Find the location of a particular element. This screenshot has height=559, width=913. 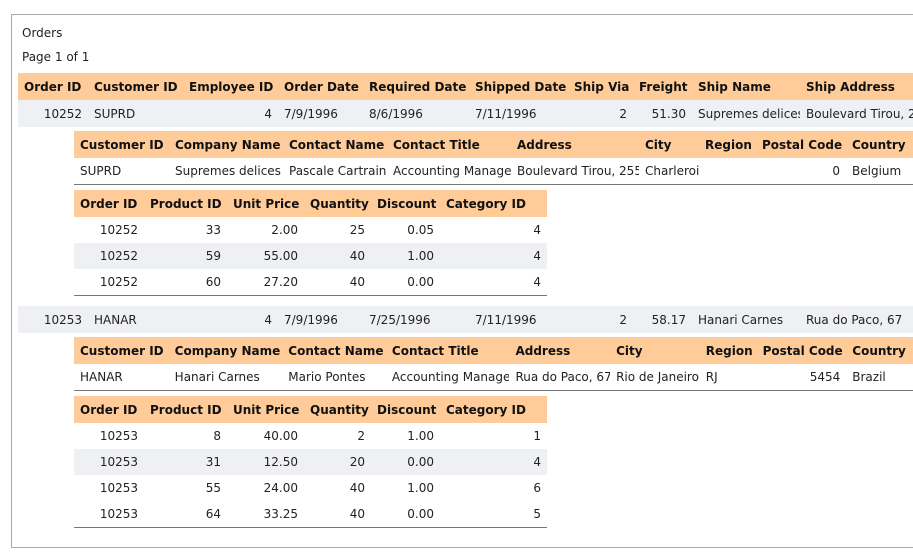

unit-price: 2.00 is located at coordinates (284, 230).